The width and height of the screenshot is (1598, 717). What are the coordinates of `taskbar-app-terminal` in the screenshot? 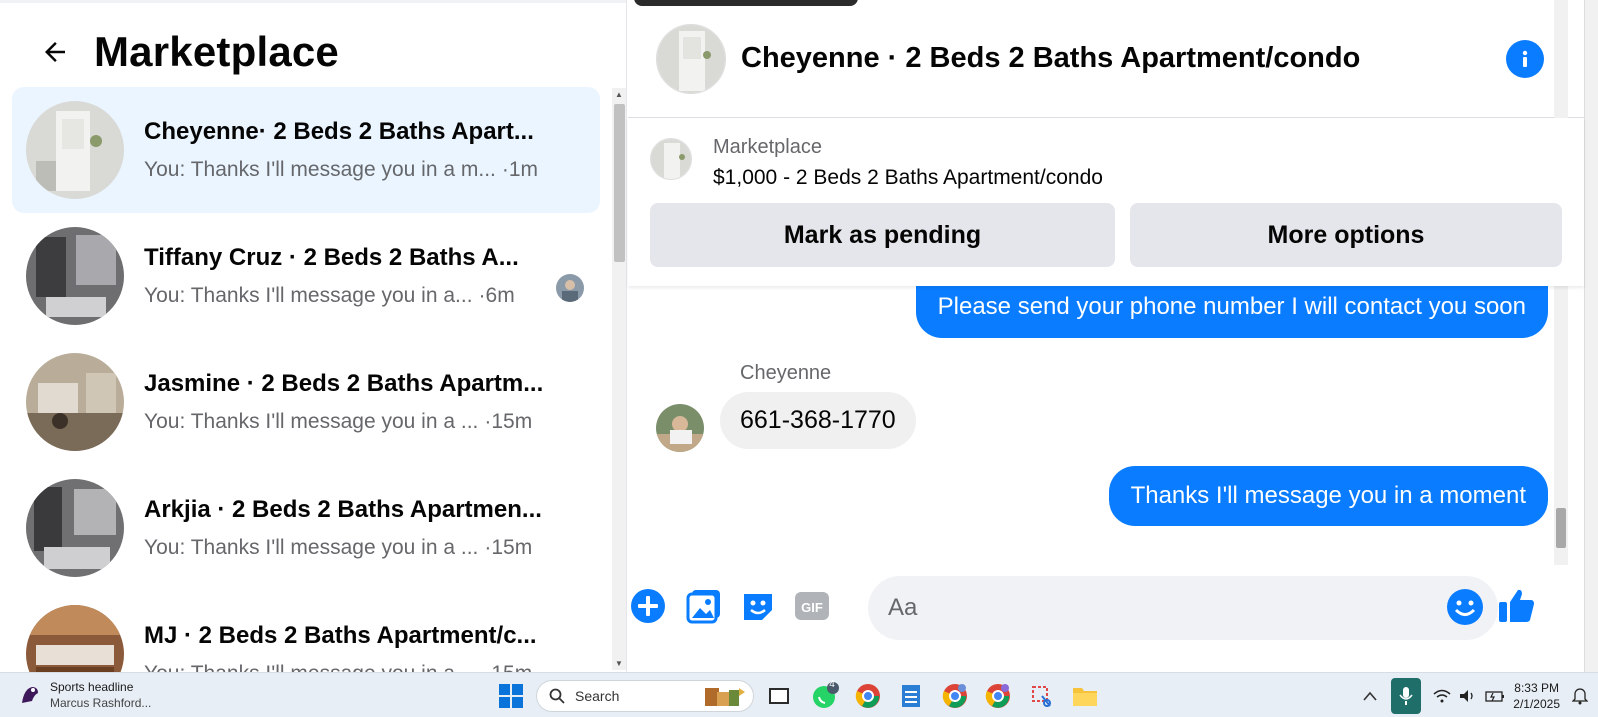 It's located at (779, 696).